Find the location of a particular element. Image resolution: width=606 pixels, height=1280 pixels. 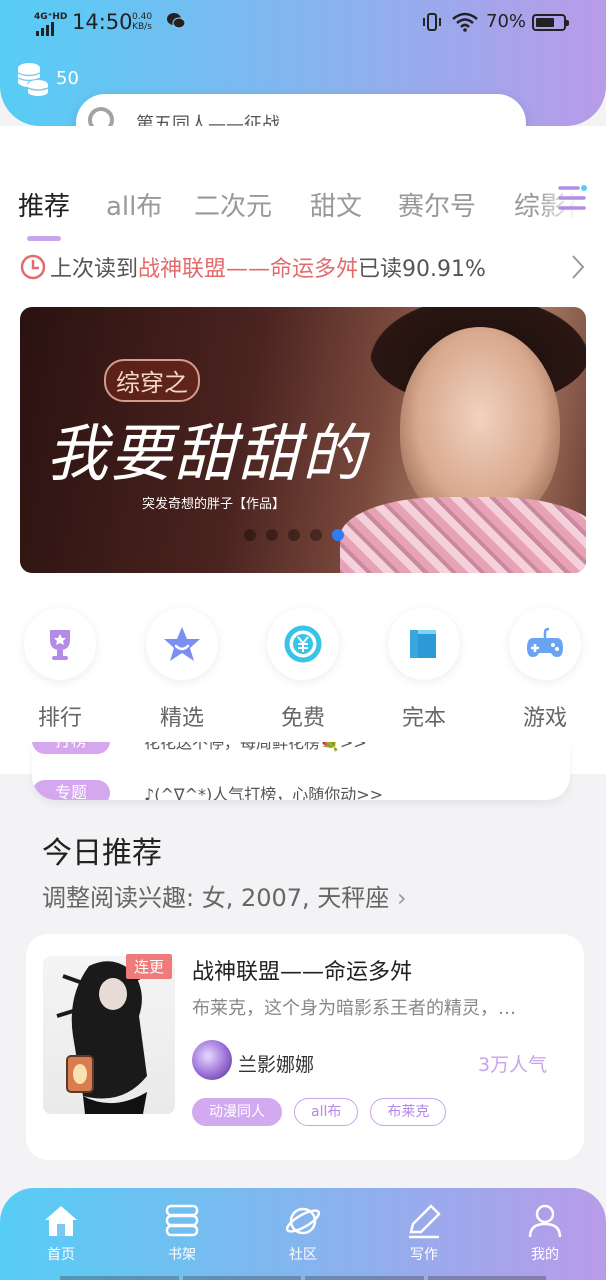

section-title: 今日推荐 is located at coordinates (102, 853).